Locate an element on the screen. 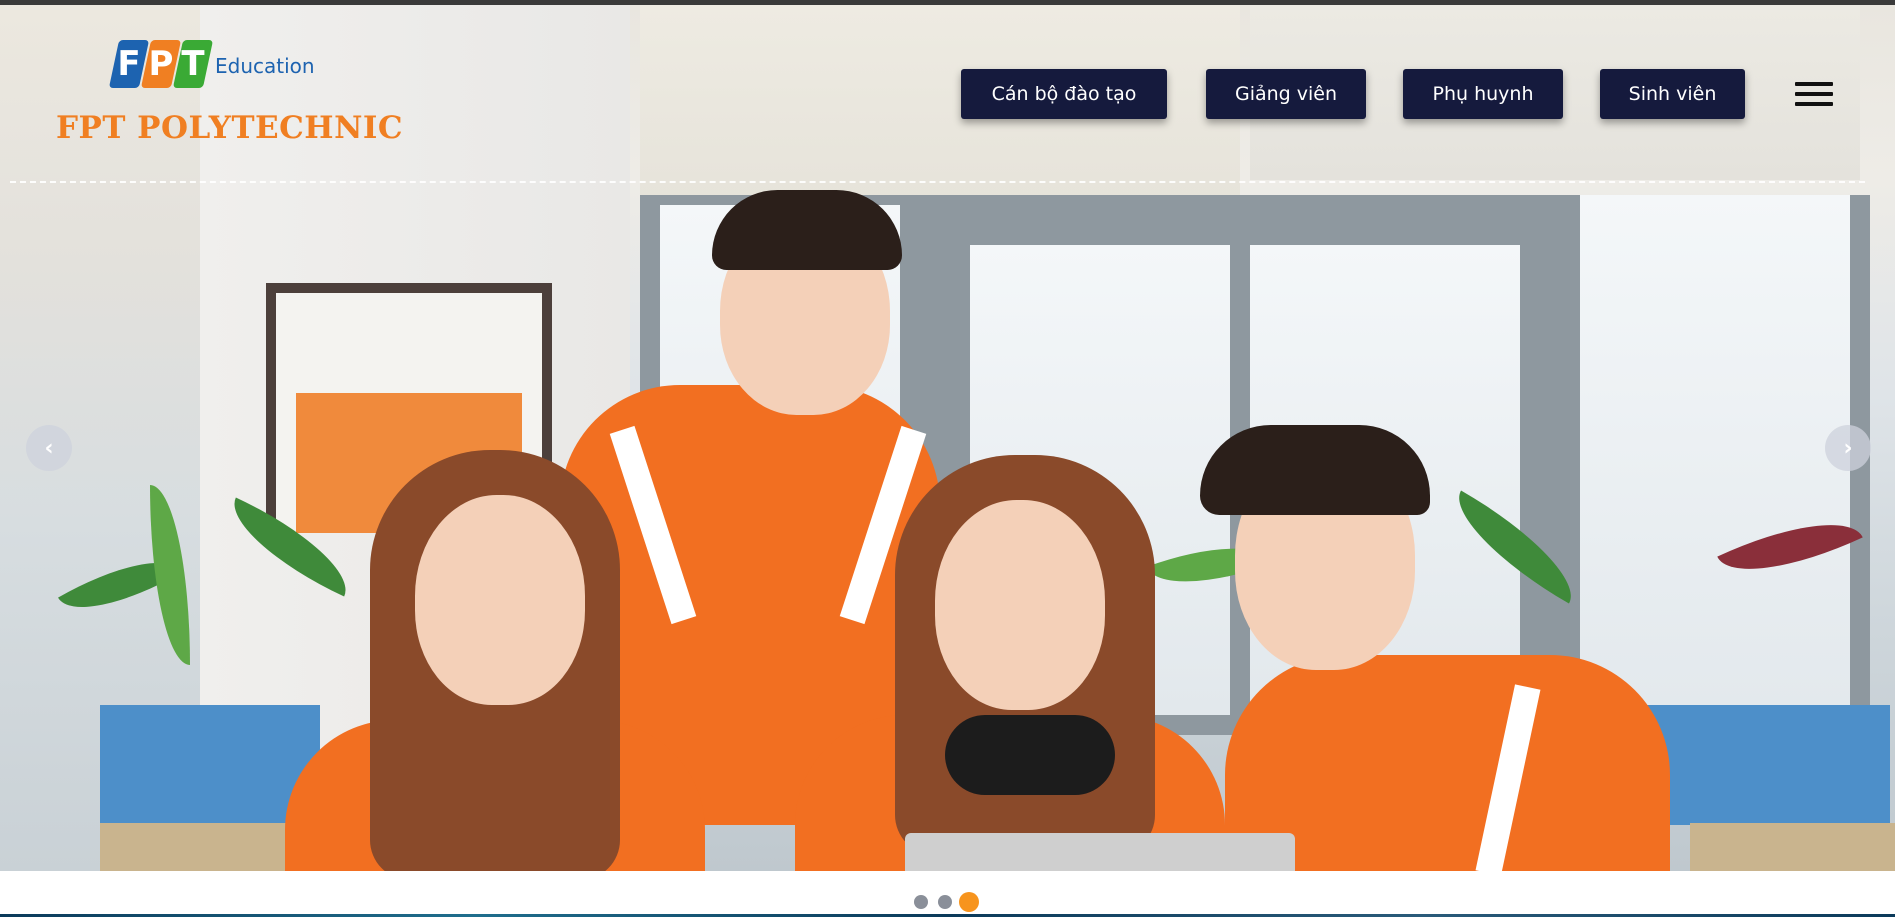 This screenshot has width=1895, height=917. nav-button-can-bo-dao-tao: Cán bộ đào tạo is located at coordinates (1064, 94).